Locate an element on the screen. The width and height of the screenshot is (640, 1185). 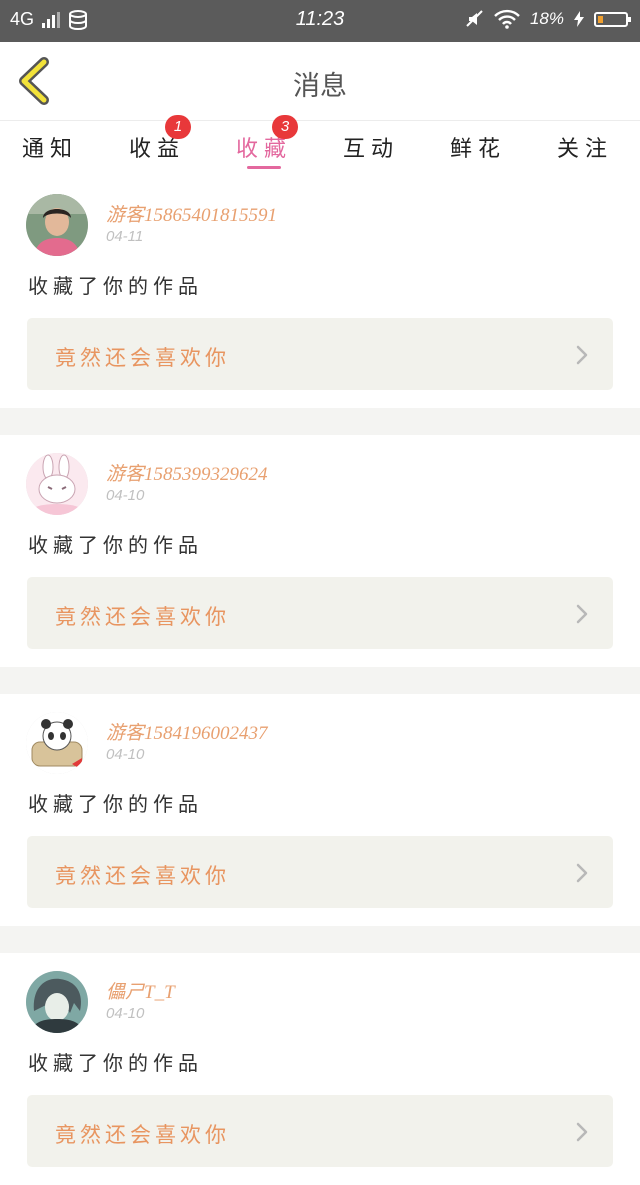
tab-label: 鲜花 is located at coordinates (477, 149).